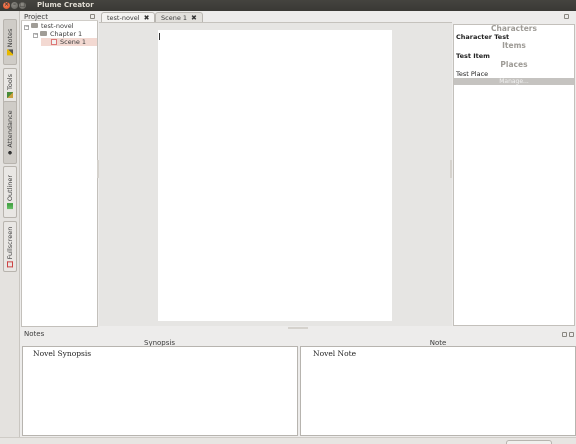 The image size is (576, 444). I want to click on notes-dock-title: Notes, so click(34, 334).